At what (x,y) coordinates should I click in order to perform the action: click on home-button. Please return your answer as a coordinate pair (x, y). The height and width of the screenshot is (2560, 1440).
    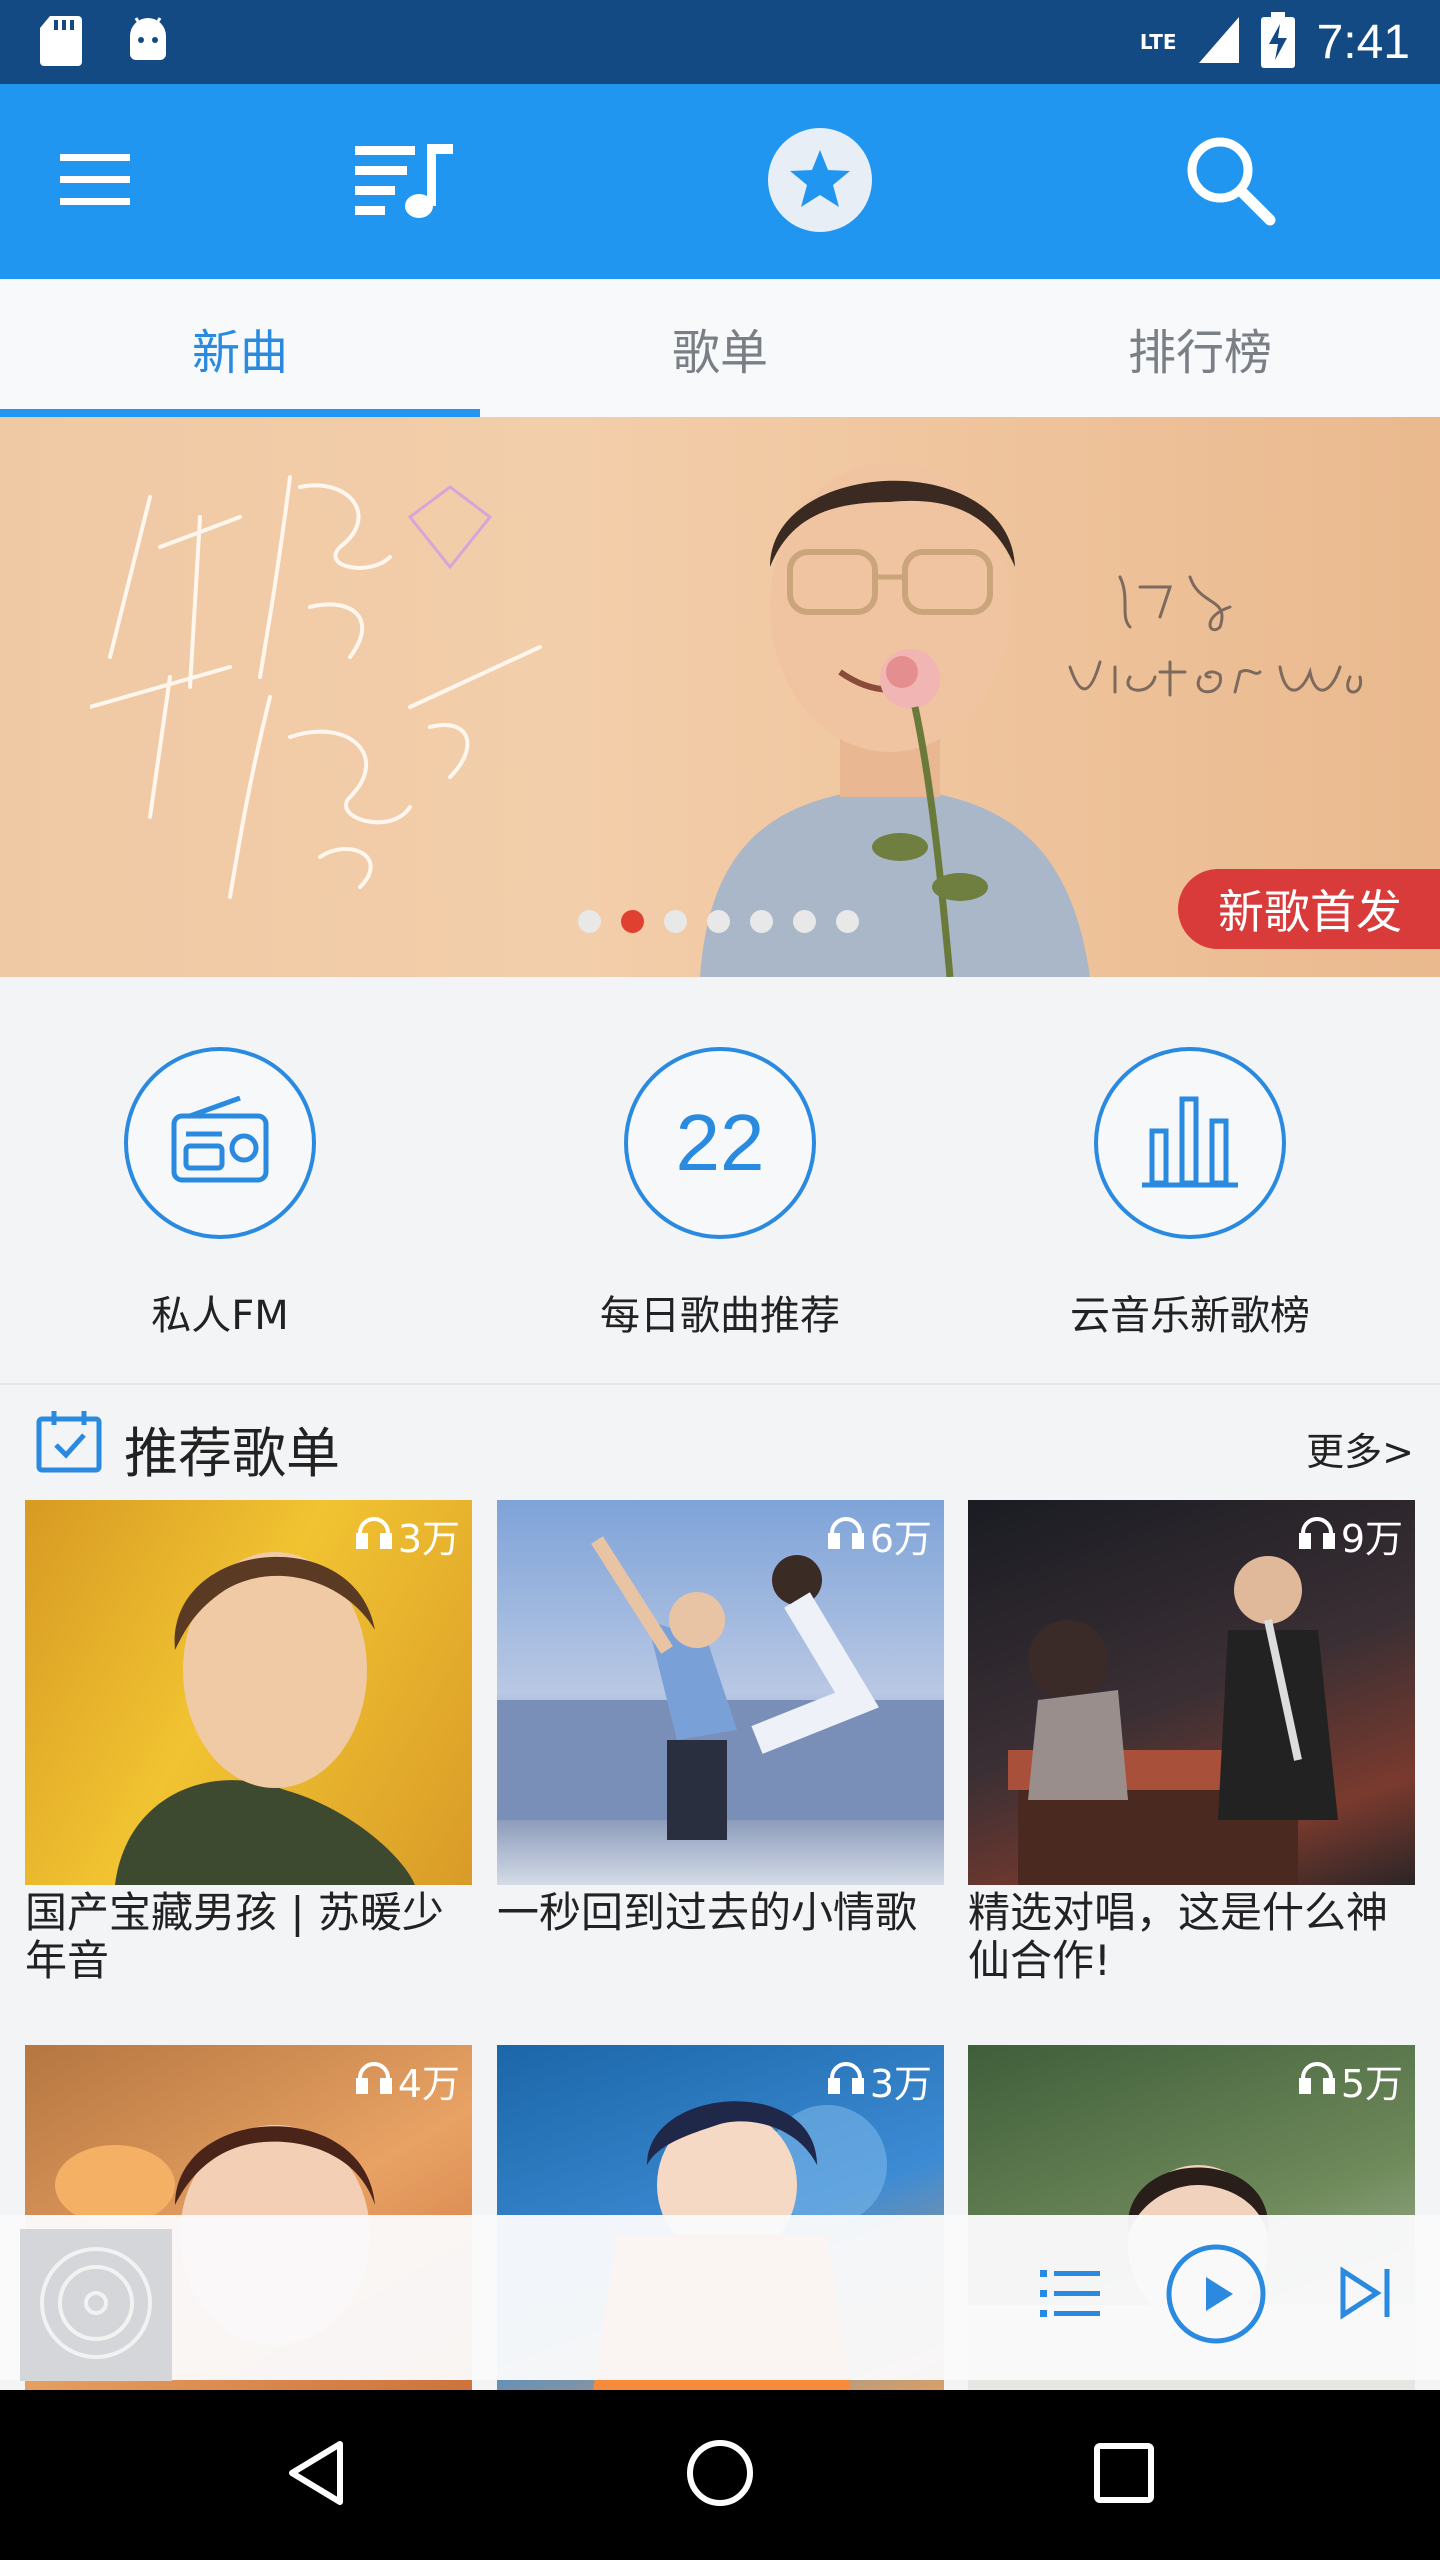
    Looking at the image, I should click on (720, 2475).